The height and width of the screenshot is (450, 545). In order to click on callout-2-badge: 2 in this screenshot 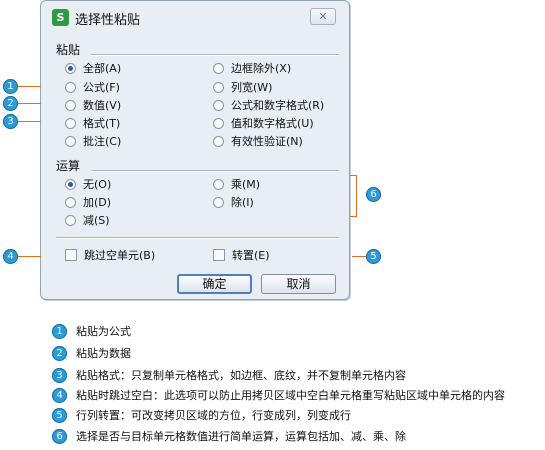, I will do `click(10, 103)`.